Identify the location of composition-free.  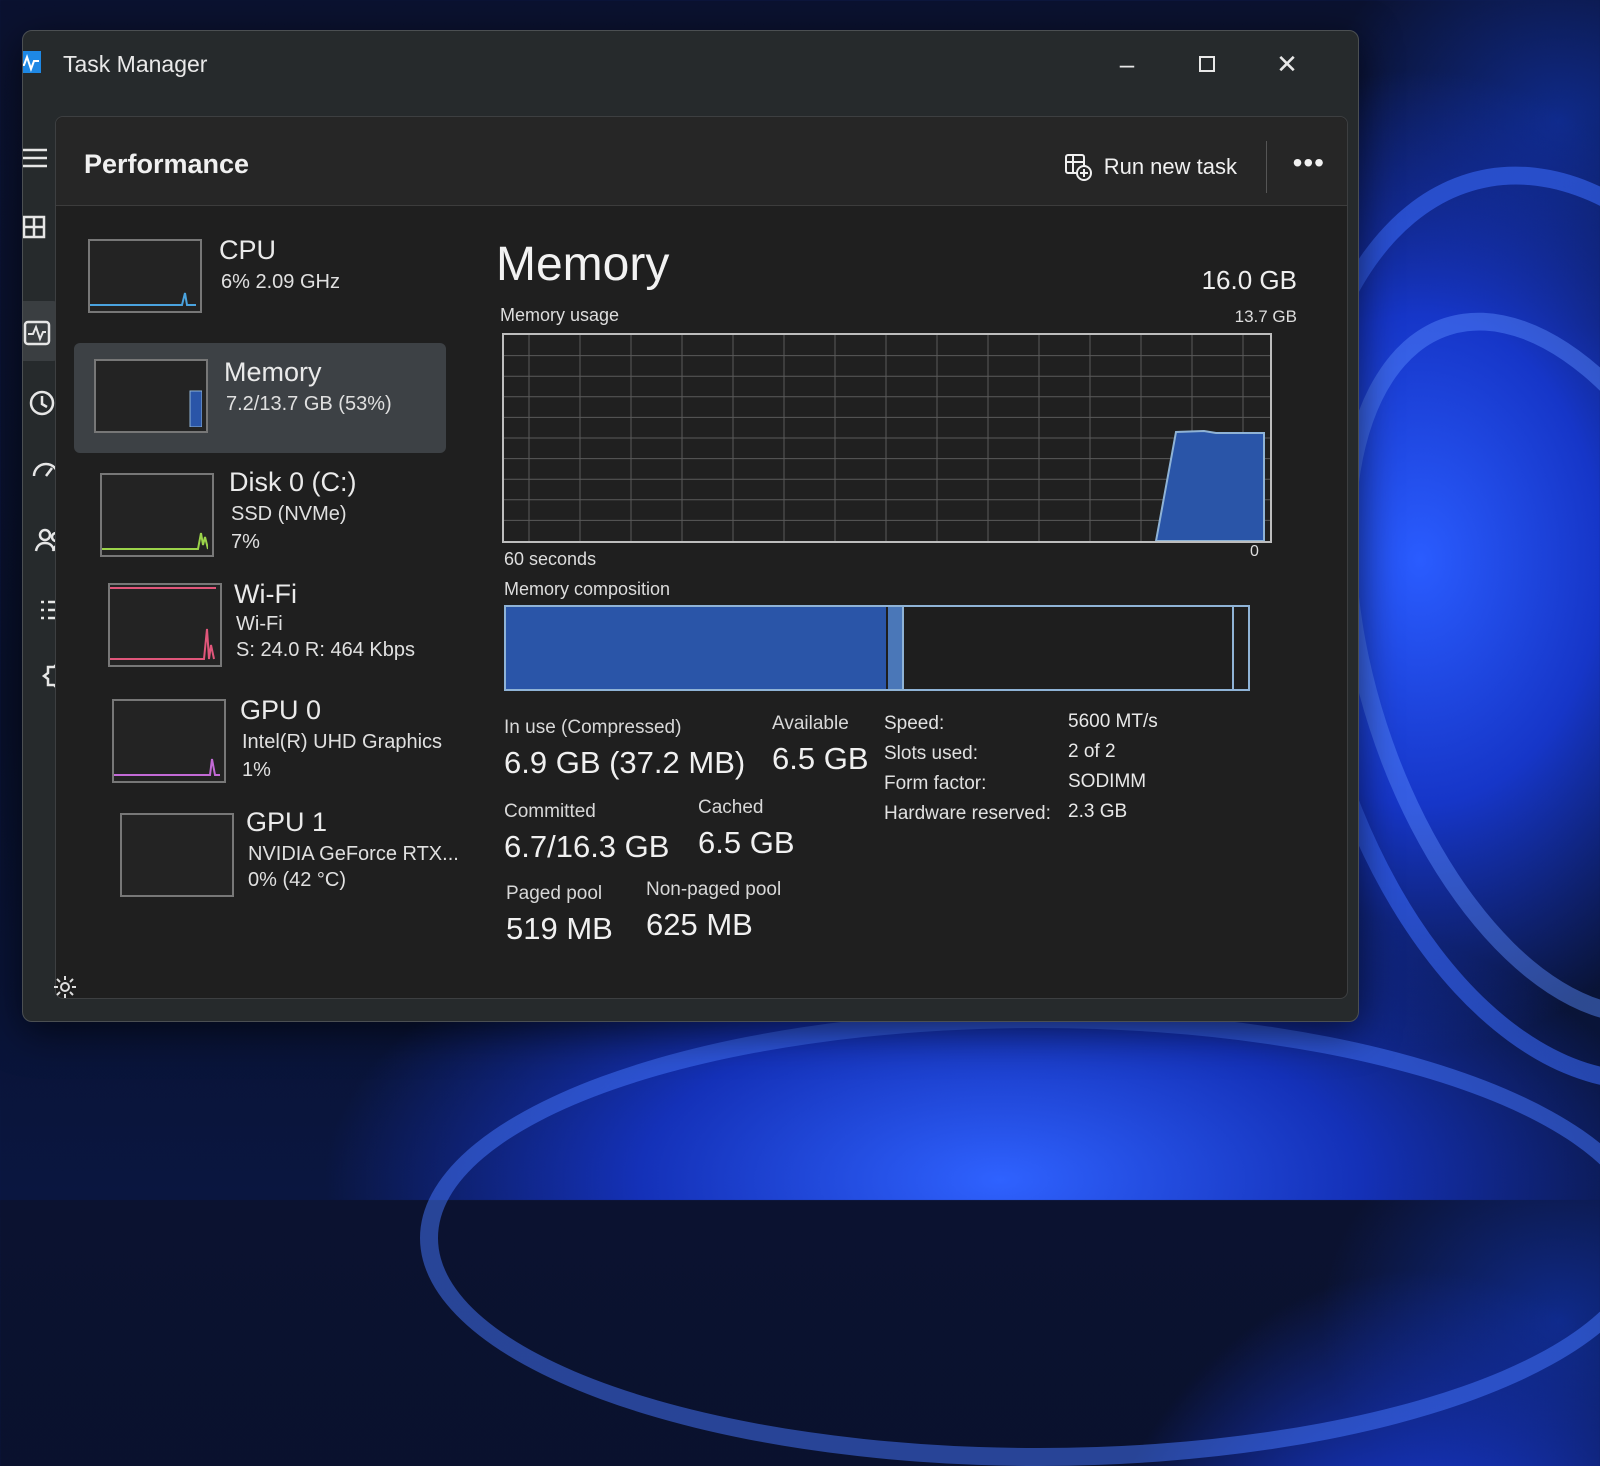
(1237, 648).